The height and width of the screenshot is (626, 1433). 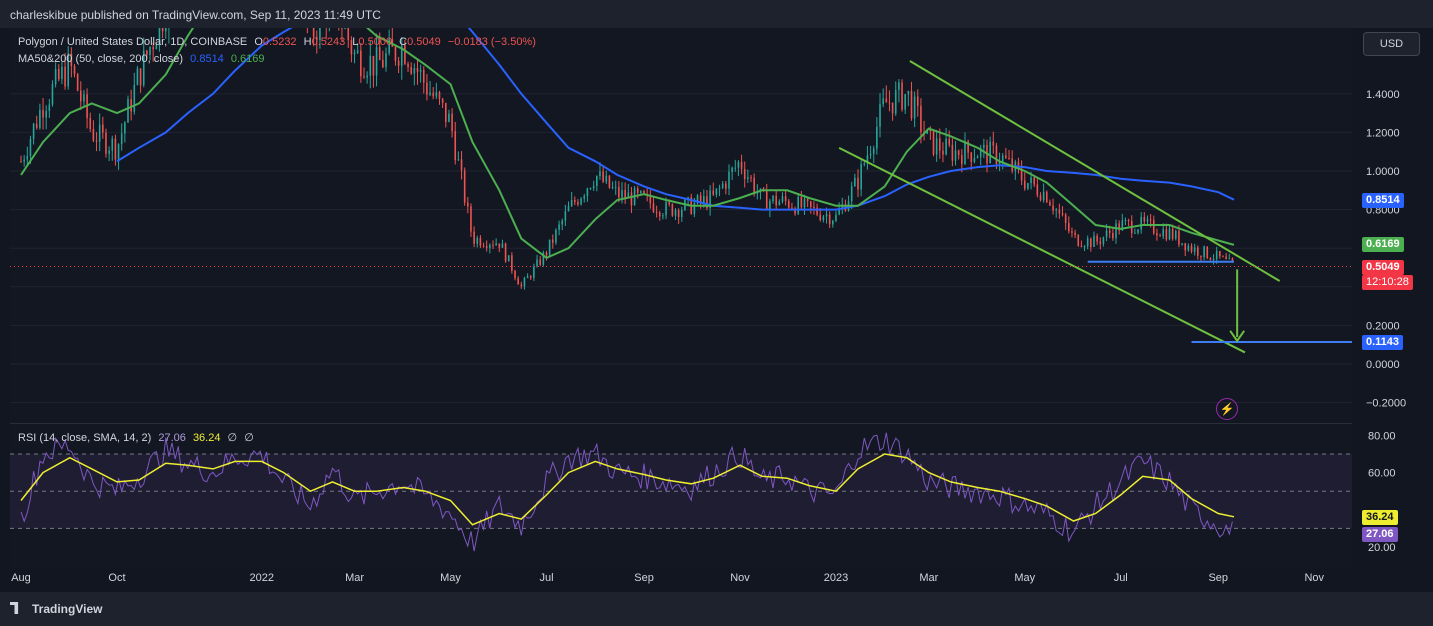 I want to click on last-price-badge: 0.5049, so click(x=1383, y=267).